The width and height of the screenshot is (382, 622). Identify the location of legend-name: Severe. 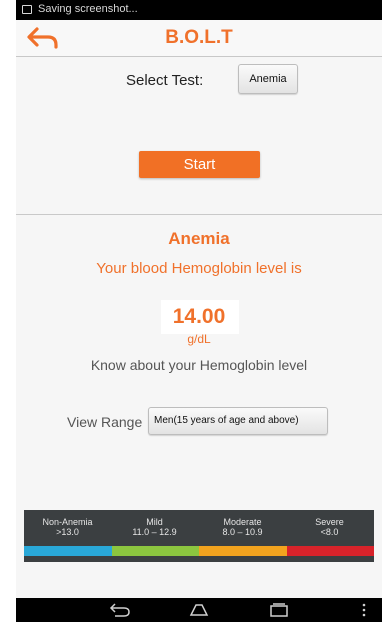
(329, 522).